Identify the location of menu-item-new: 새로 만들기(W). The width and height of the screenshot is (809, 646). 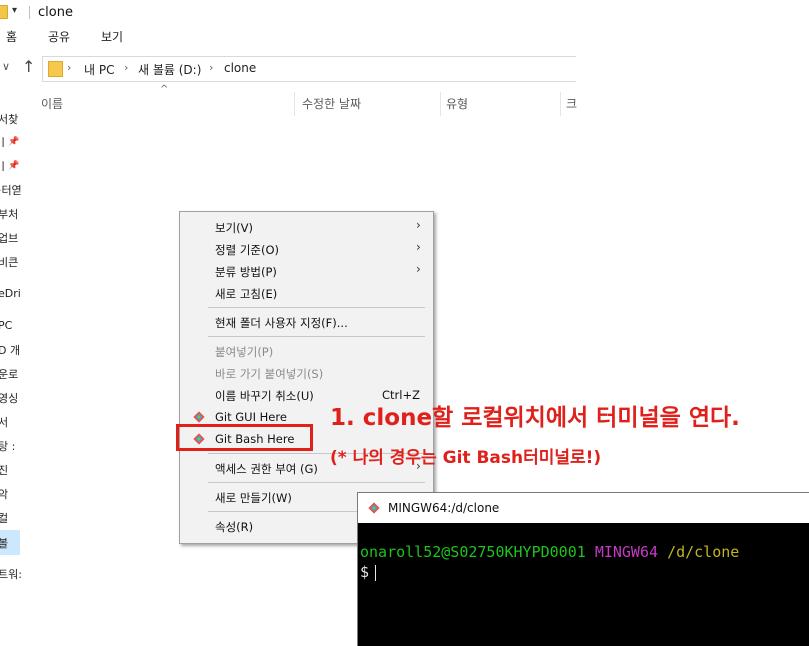
(253, 498).